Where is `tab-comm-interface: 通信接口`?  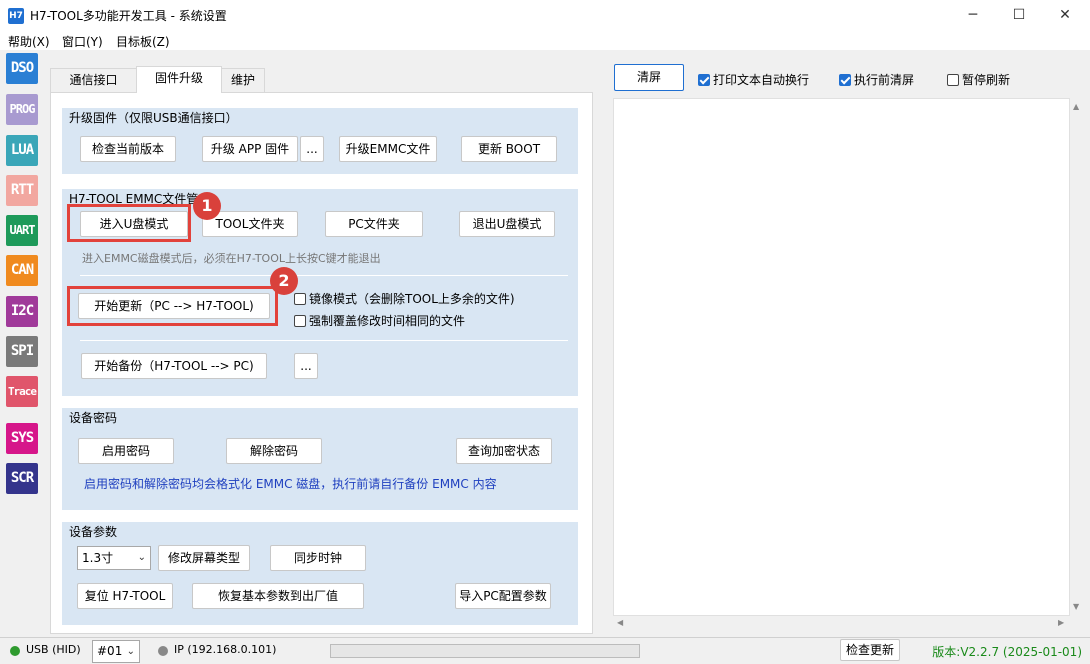
tab-comm-interface: 通信接口 is located at coordinates (93, 80).